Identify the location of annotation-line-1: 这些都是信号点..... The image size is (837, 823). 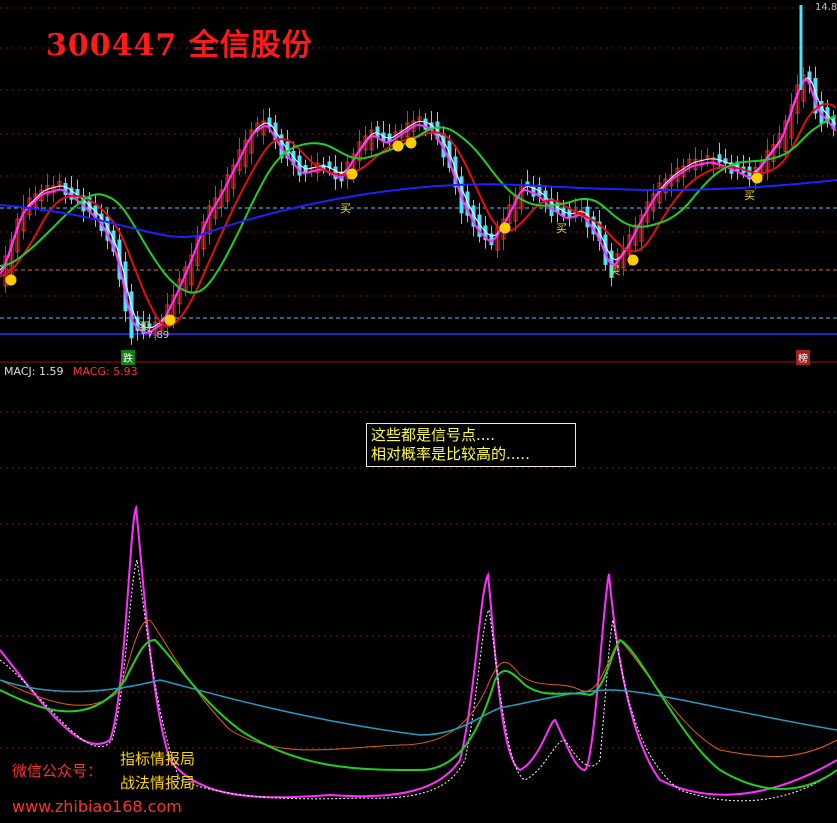
(433, 435).